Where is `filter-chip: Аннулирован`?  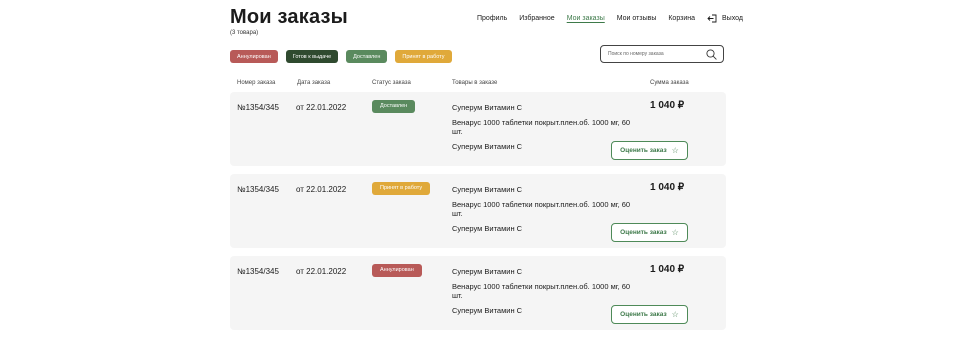 filter-chip: Аннулирован is located at coordinates (254, 56).